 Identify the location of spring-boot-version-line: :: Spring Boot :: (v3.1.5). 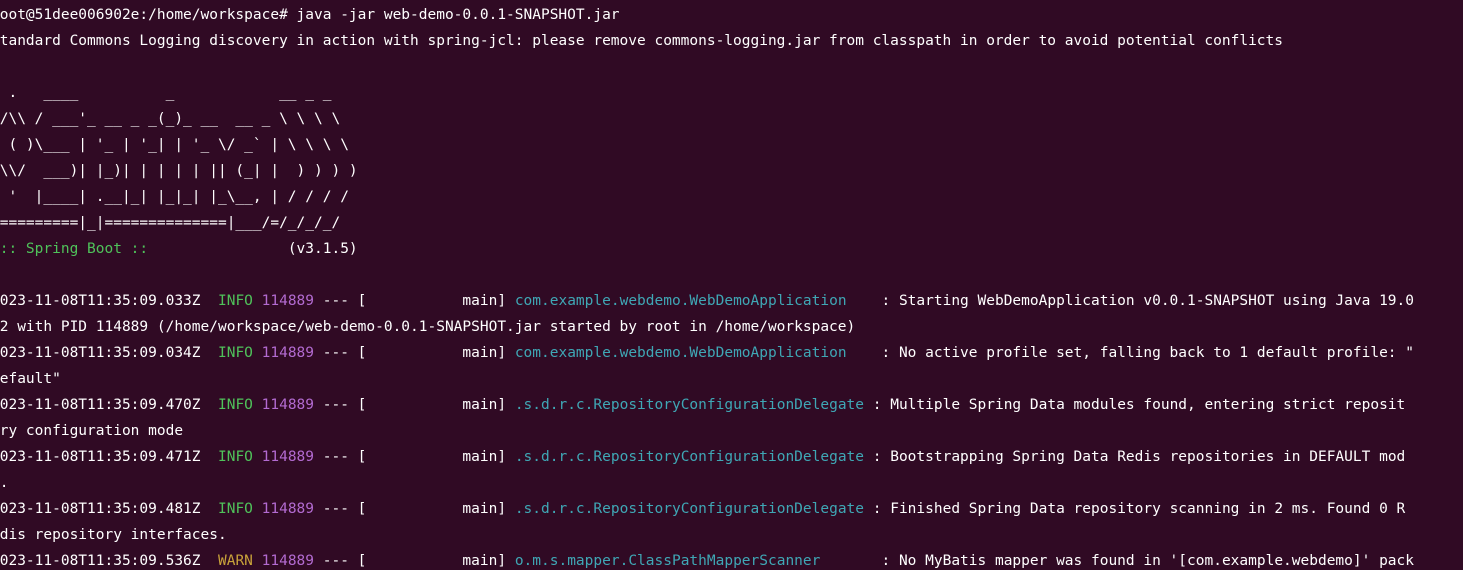
(707, 249).